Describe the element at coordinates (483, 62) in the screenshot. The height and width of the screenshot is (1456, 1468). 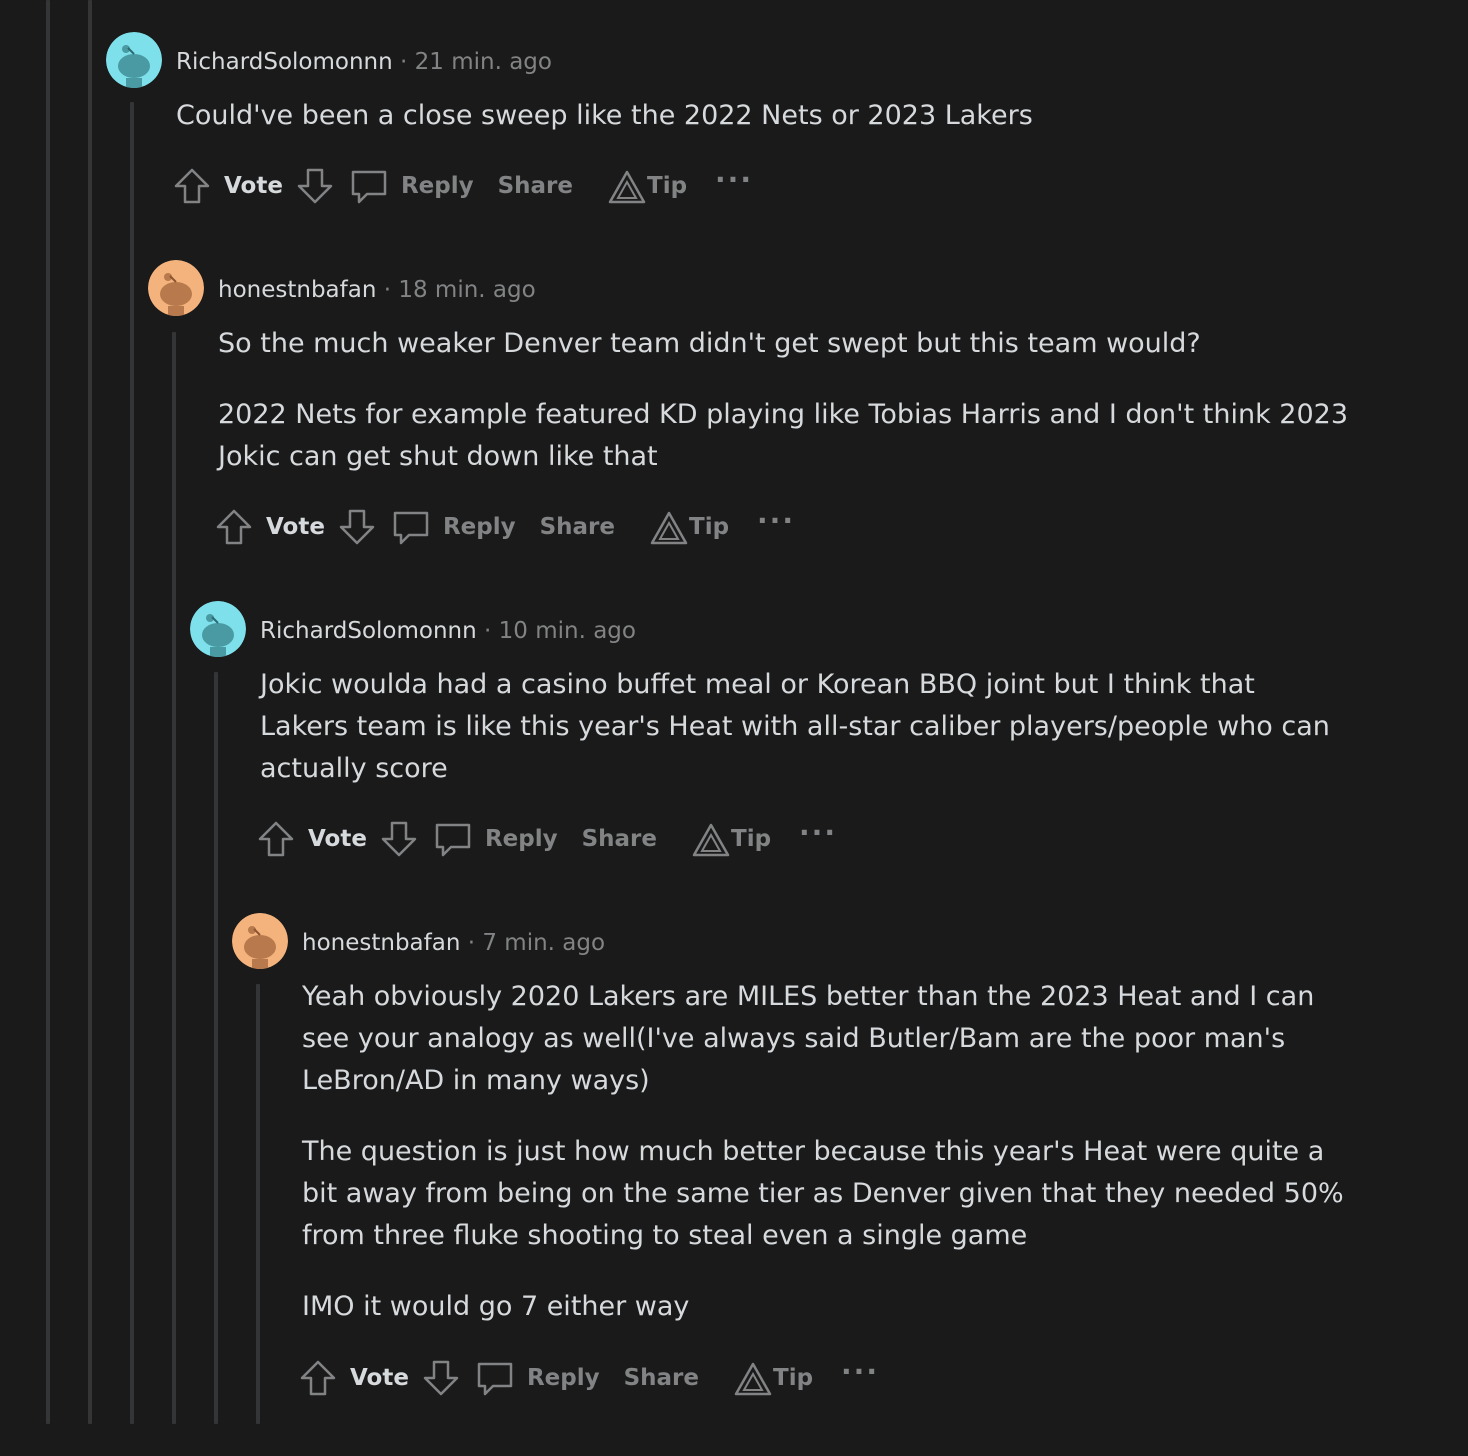
I see `timestamp: 21 min. ago` at that location.